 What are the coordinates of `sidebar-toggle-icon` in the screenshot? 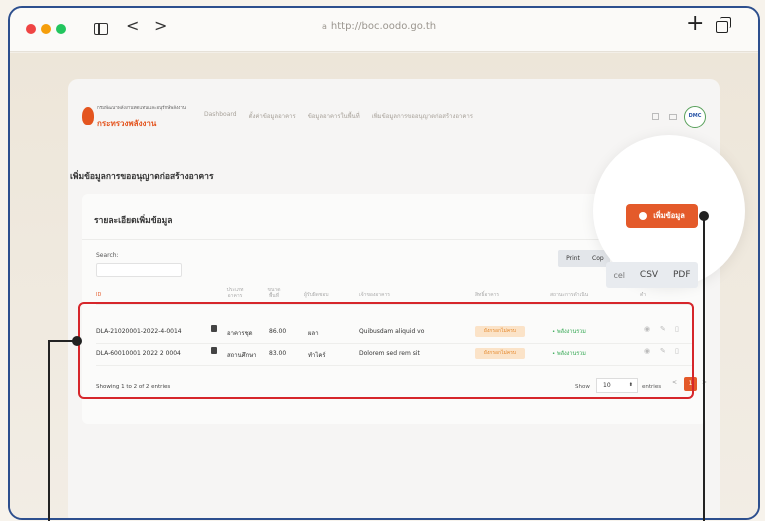 It's located at (101, 29).